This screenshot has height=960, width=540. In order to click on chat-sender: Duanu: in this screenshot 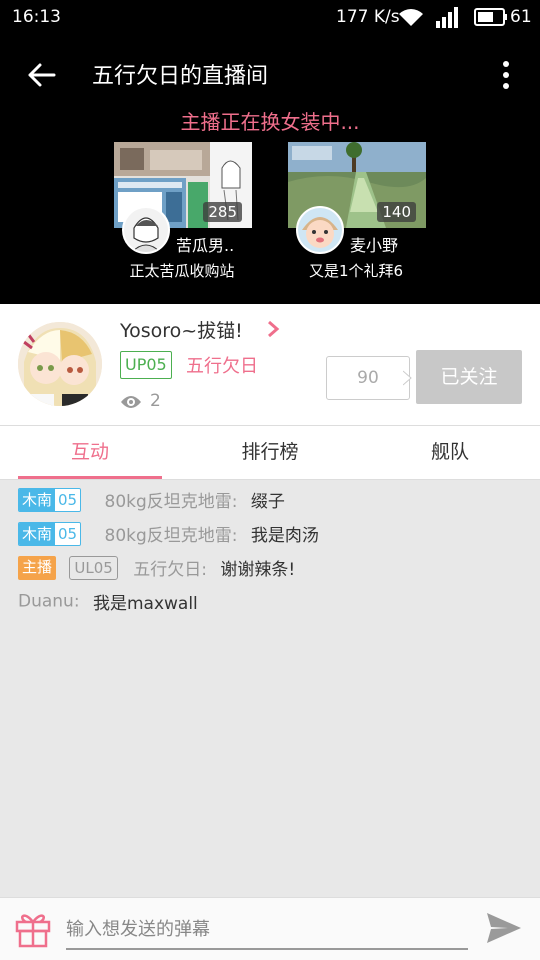, I will do `click(49, 602)`.